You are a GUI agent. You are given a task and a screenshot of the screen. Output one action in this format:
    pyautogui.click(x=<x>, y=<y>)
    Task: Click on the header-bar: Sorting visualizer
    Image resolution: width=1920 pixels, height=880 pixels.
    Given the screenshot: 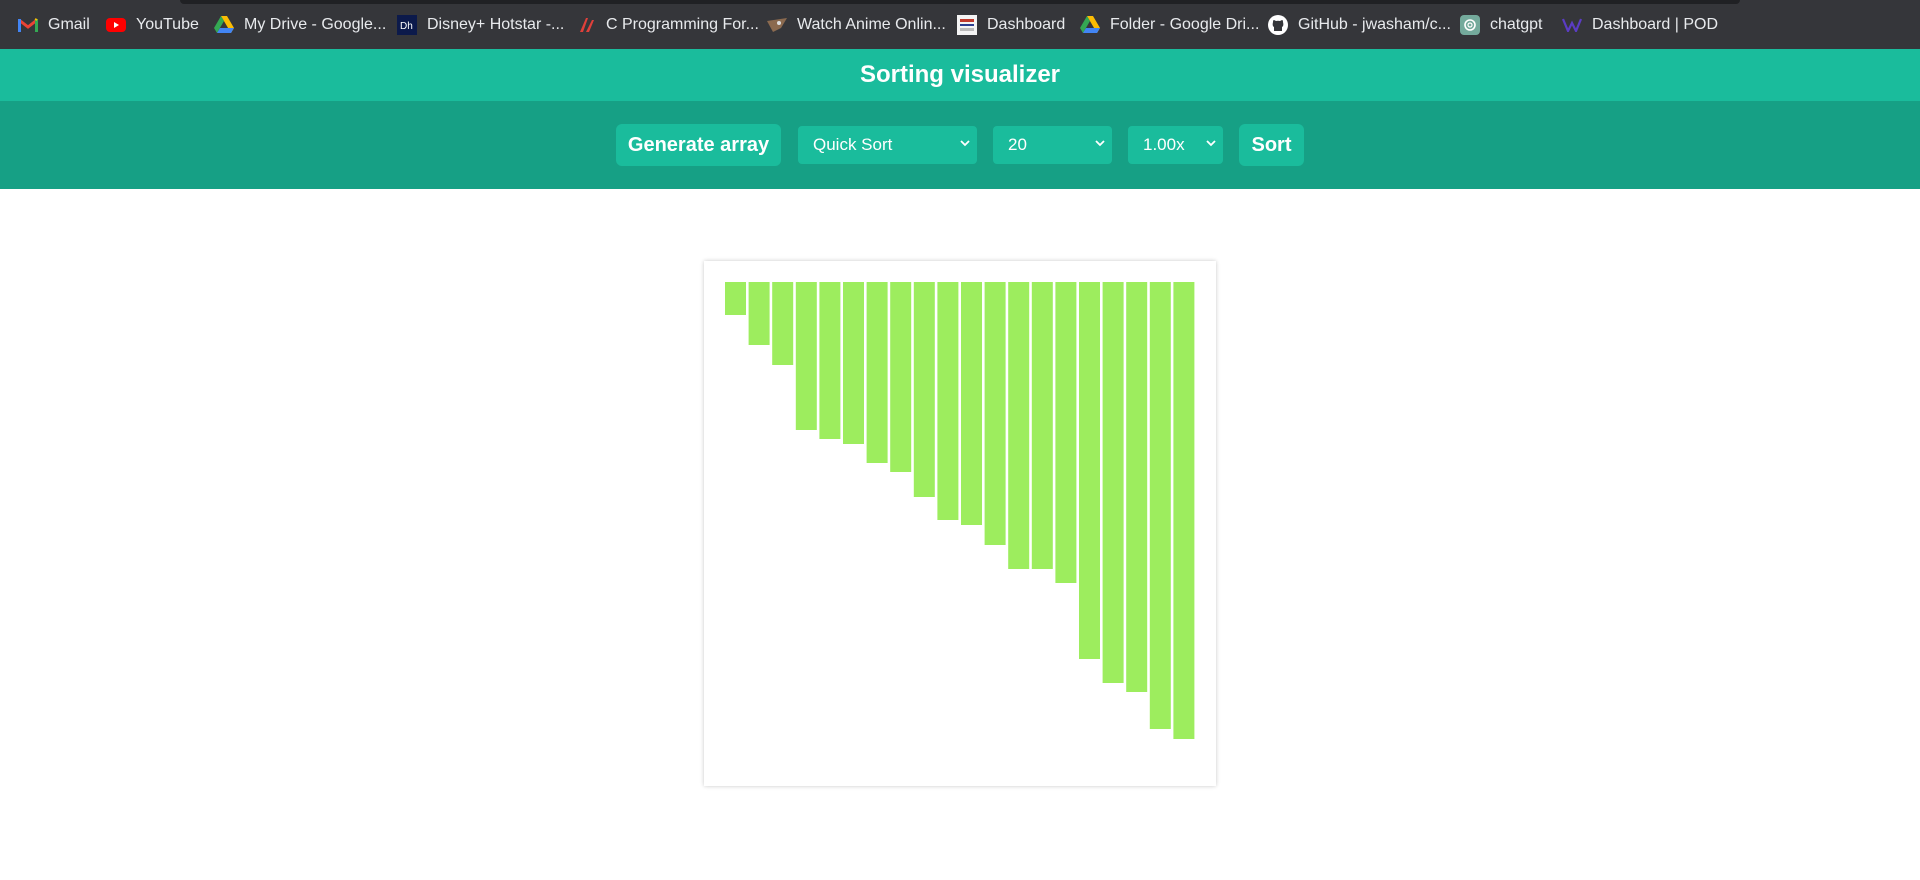 What is the action you would take?
    pyautogui.click(x=960, y=75)
    